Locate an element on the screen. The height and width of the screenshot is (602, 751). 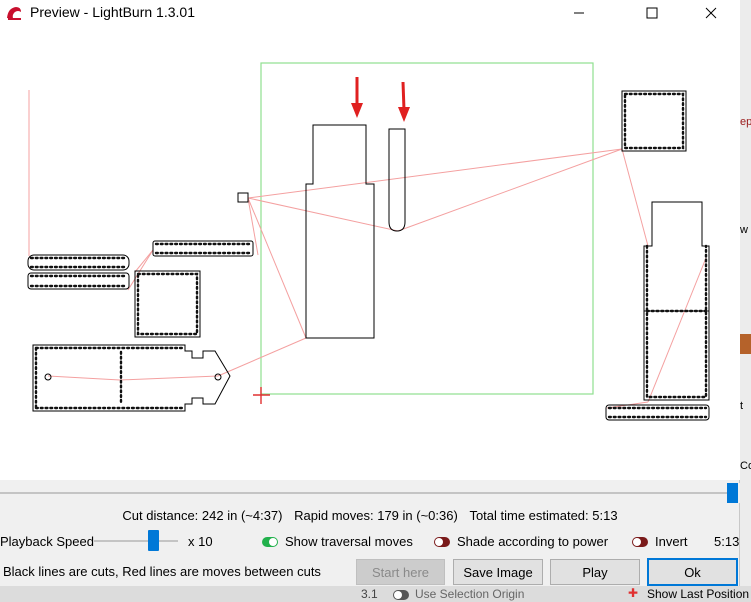
rapid-moves-text: Rapid moves: 179 in (~0:36) is located at coordinates (376, 515).